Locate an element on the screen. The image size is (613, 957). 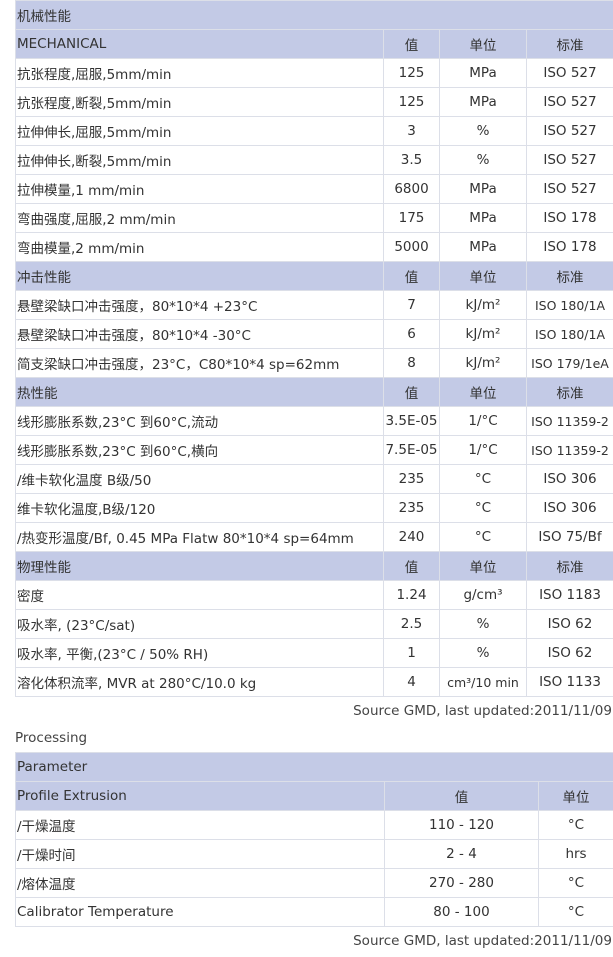
property-value: 1.24 is located at coordinates (411, 595).